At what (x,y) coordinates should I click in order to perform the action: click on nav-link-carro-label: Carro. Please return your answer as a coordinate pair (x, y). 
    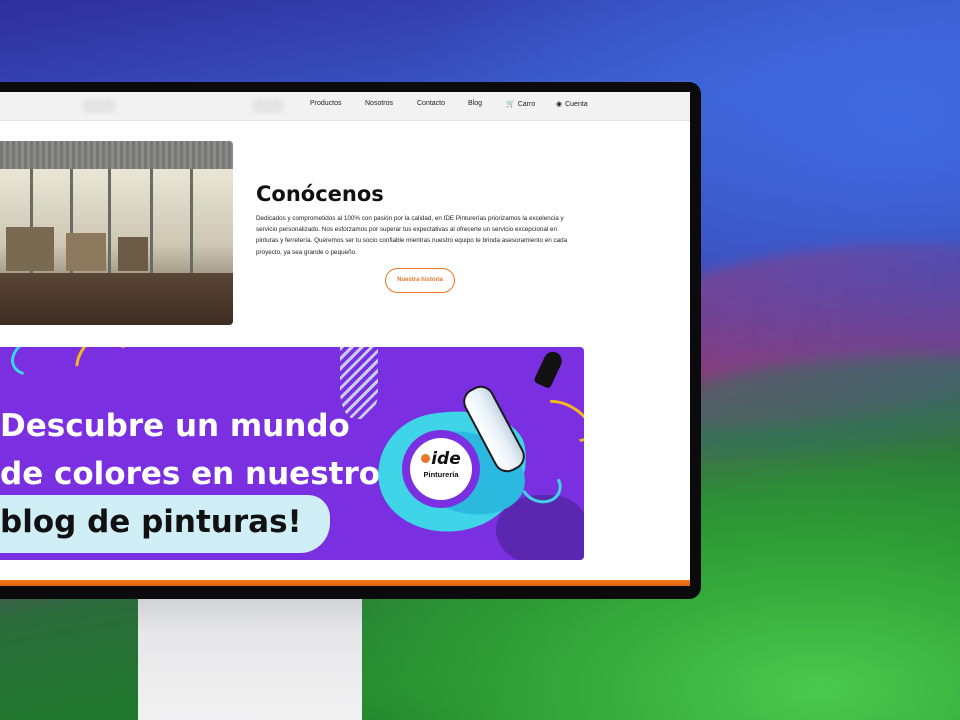
    Looking at the image, I should click on (526, 104).